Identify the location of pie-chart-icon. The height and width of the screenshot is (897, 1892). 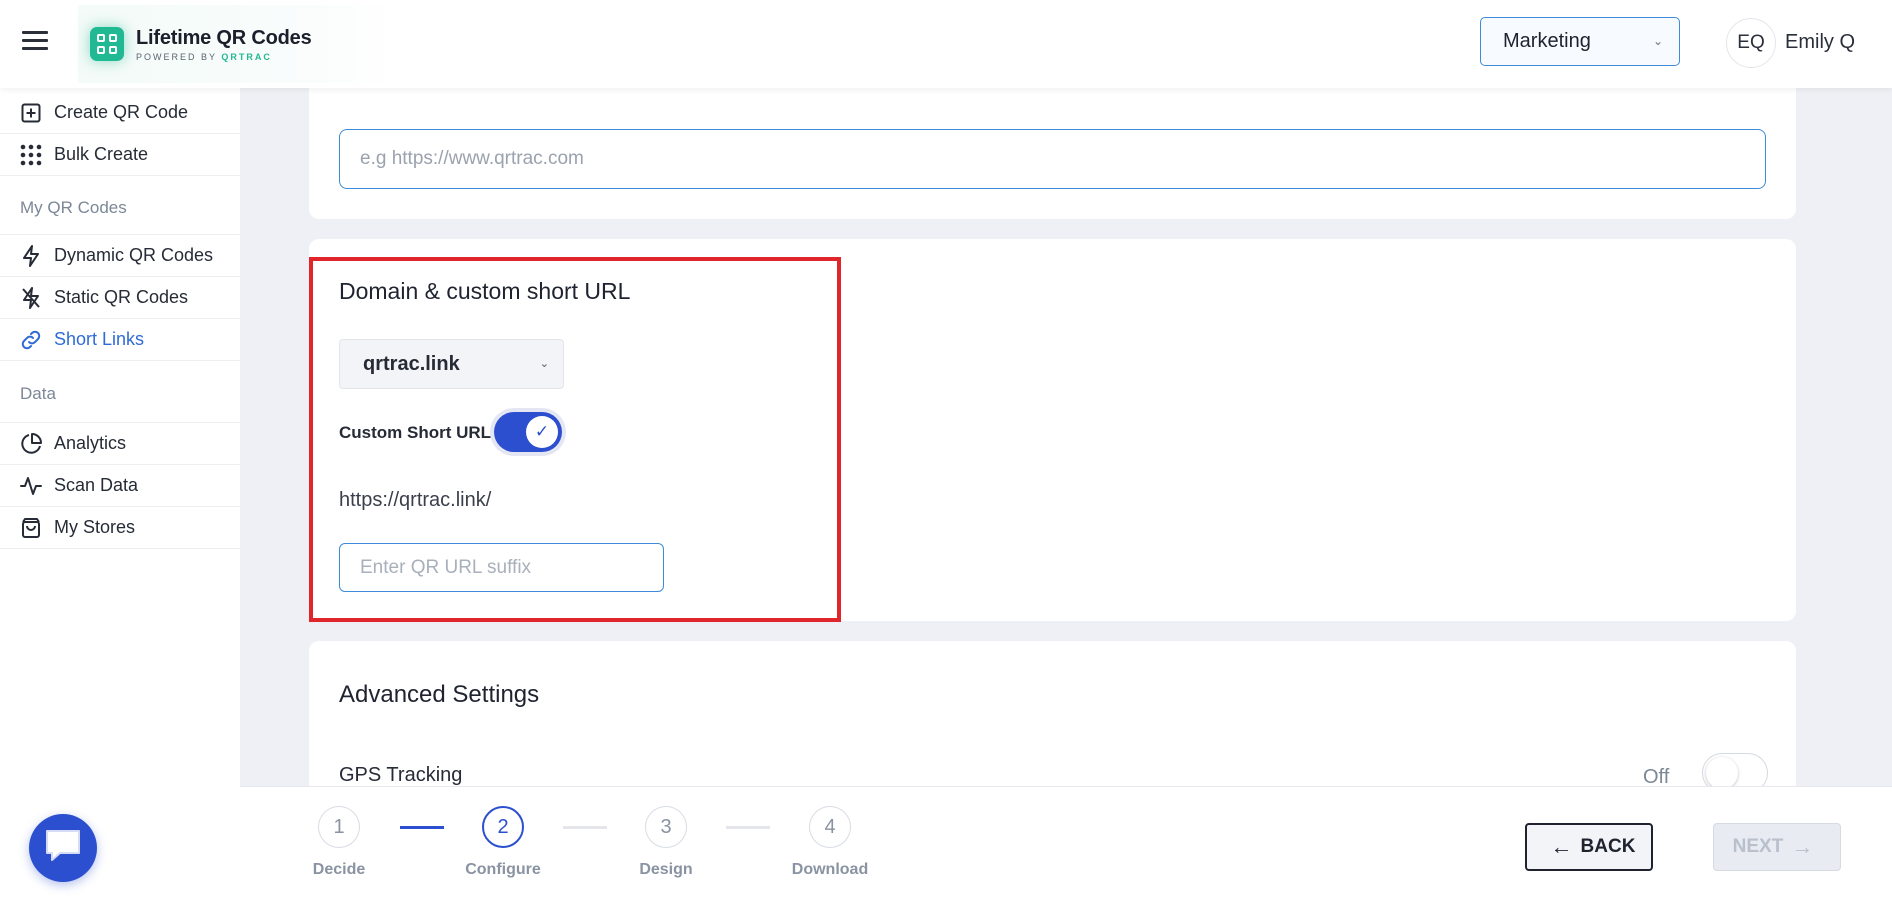
(31, 443).